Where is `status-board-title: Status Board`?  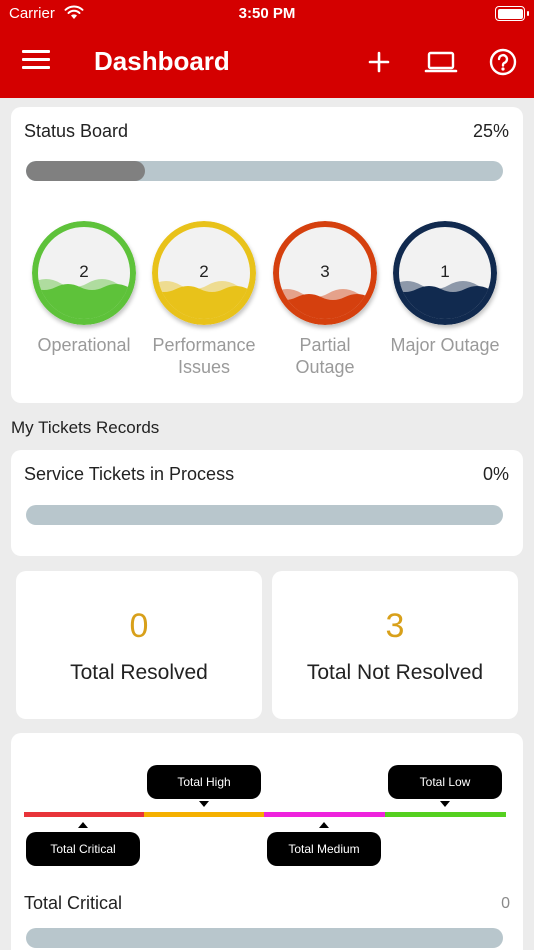
status-board-title: Status Board is located at coordinates (76, 131).